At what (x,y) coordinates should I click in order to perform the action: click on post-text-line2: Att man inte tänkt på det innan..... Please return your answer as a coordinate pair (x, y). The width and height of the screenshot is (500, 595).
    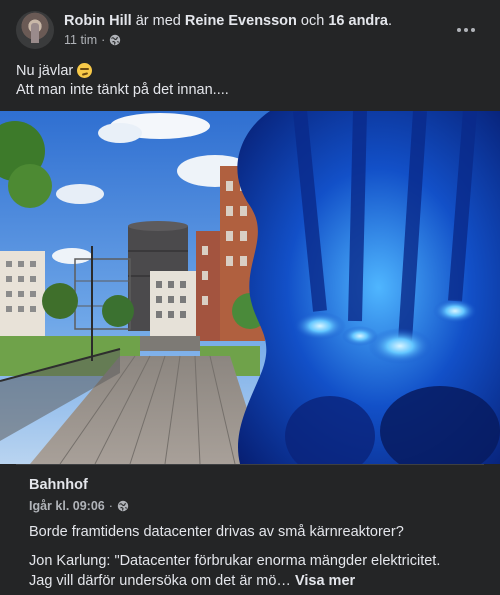
    Looking at the image, I should click on (122, 90).